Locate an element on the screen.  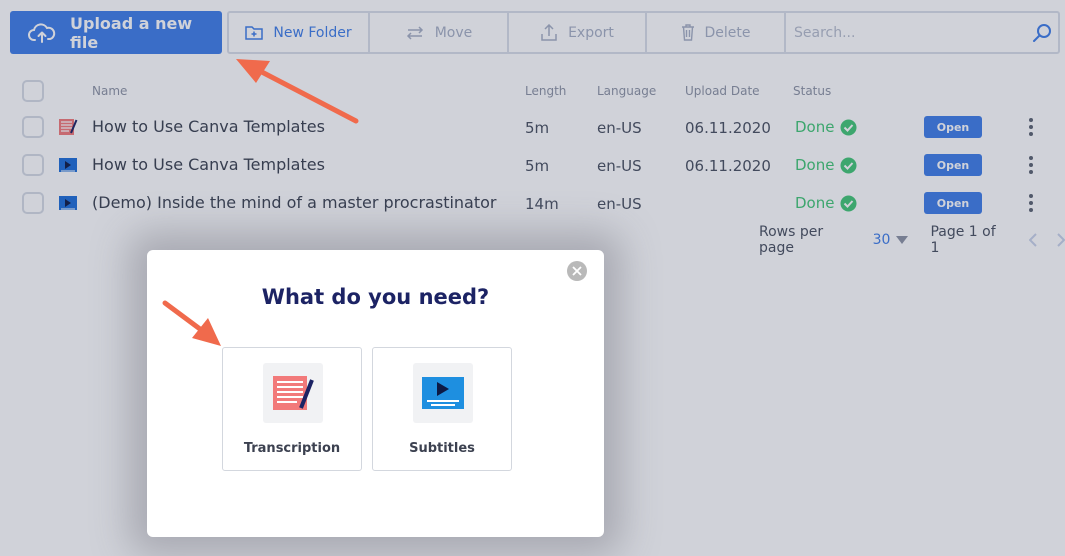
transcription-icon-box is located at coordinates (293, 393).